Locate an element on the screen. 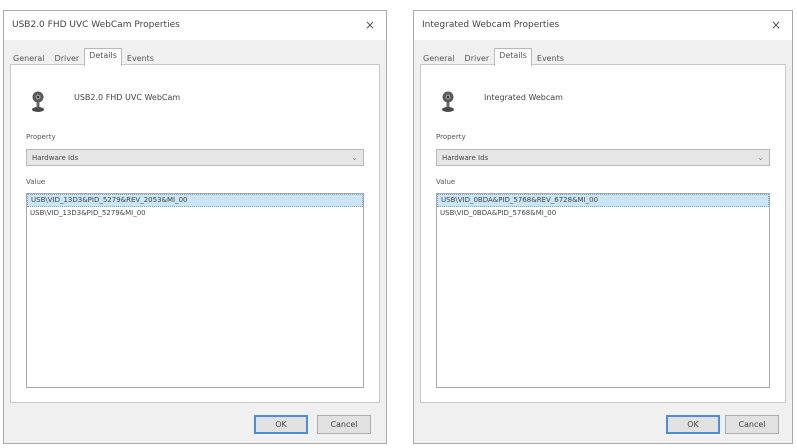  device-name: Integrated Webcam is located at coordinates (523, 97).